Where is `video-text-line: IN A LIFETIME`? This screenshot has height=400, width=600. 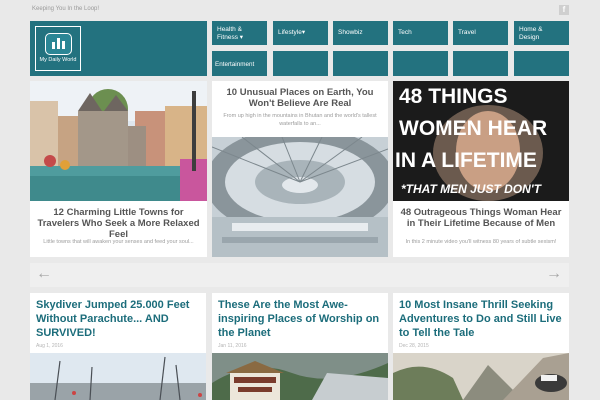 video-text-line: IN A LIFETIME is located at coordinates (466, 160).